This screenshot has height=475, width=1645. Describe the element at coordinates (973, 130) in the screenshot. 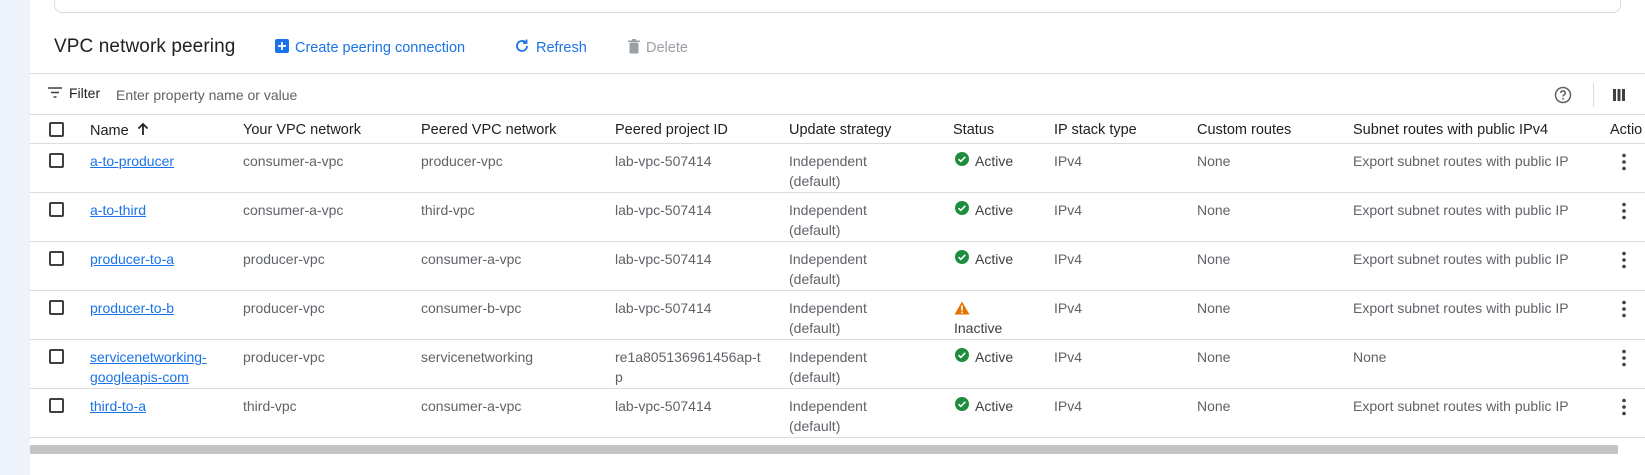

I see `column-header-status: Status` at that location.